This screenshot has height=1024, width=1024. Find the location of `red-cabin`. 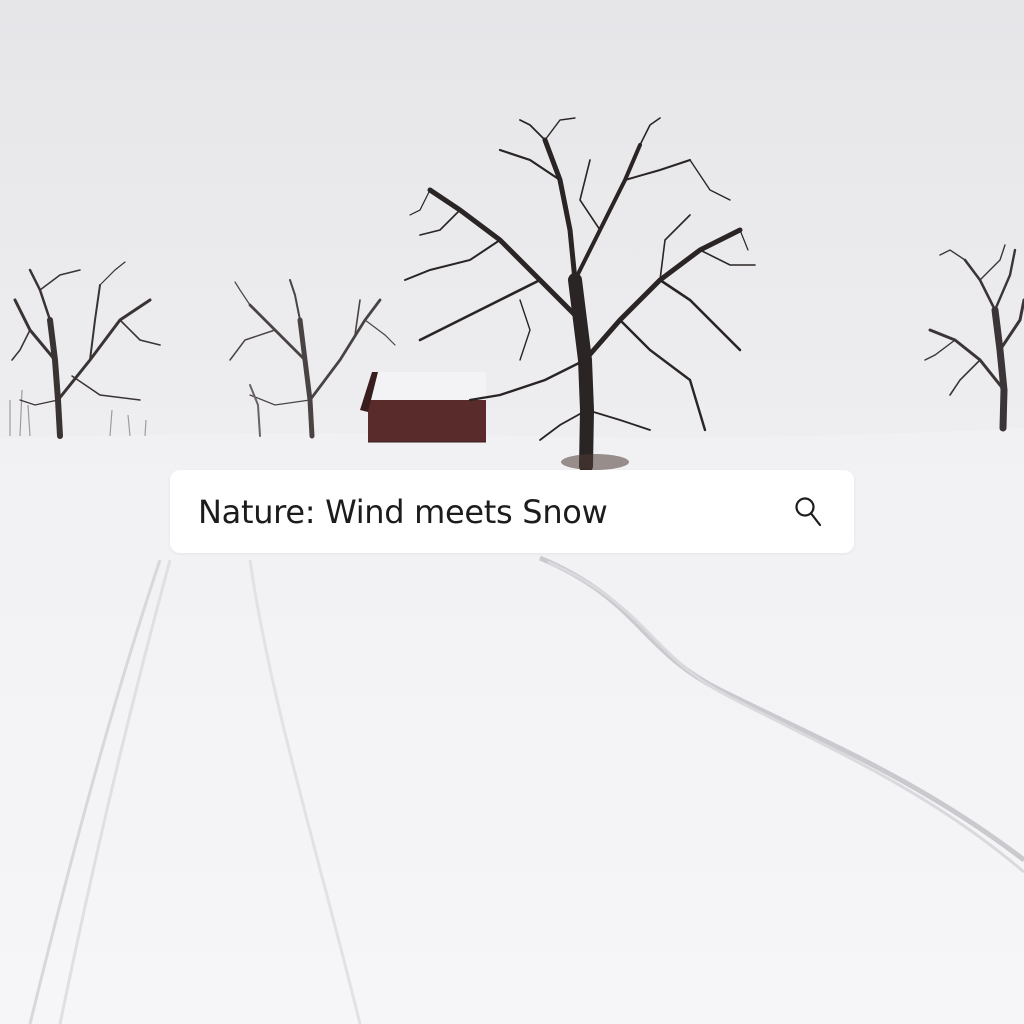

red-cabin is located at coordinates (423, 407).